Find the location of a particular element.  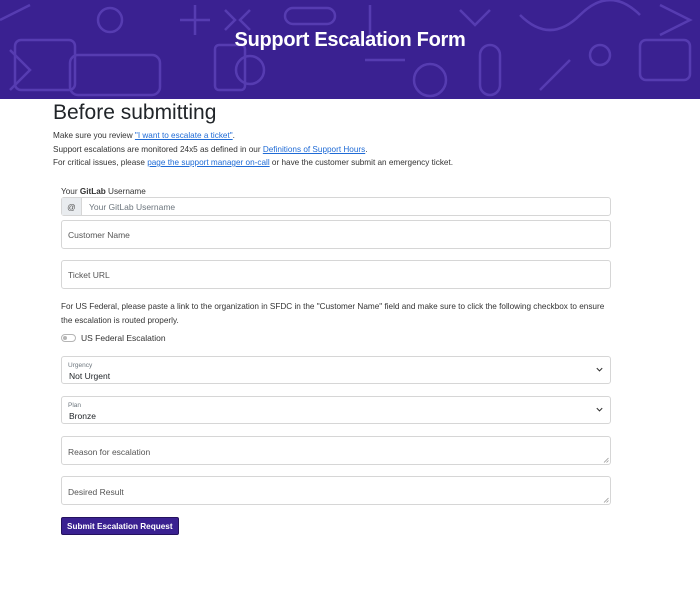

us-federal-toggle-label: US Federal Escalation is located at coordinates (123, 338).